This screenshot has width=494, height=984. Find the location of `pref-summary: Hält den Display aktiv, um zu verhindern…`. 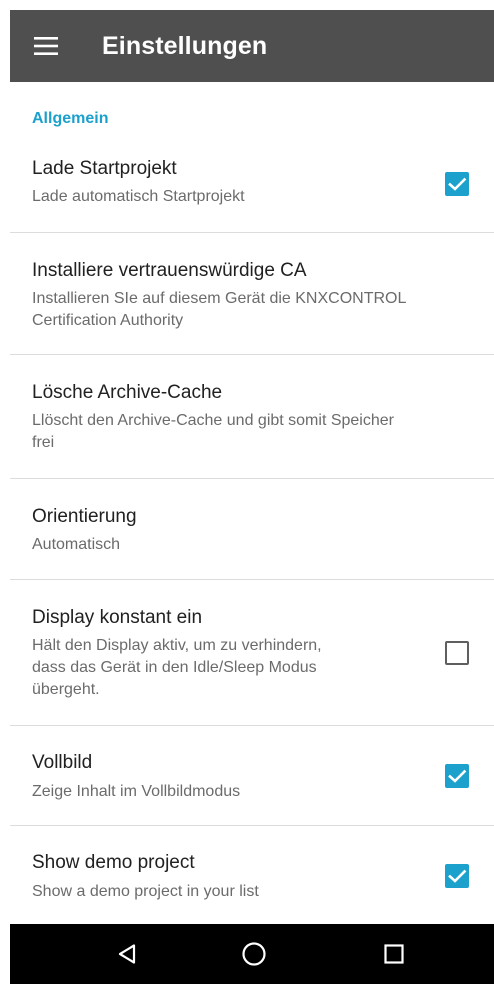

pref-summary: Hält den Display aktiv, um zu verhindern… is located at coordinates (177, 667).